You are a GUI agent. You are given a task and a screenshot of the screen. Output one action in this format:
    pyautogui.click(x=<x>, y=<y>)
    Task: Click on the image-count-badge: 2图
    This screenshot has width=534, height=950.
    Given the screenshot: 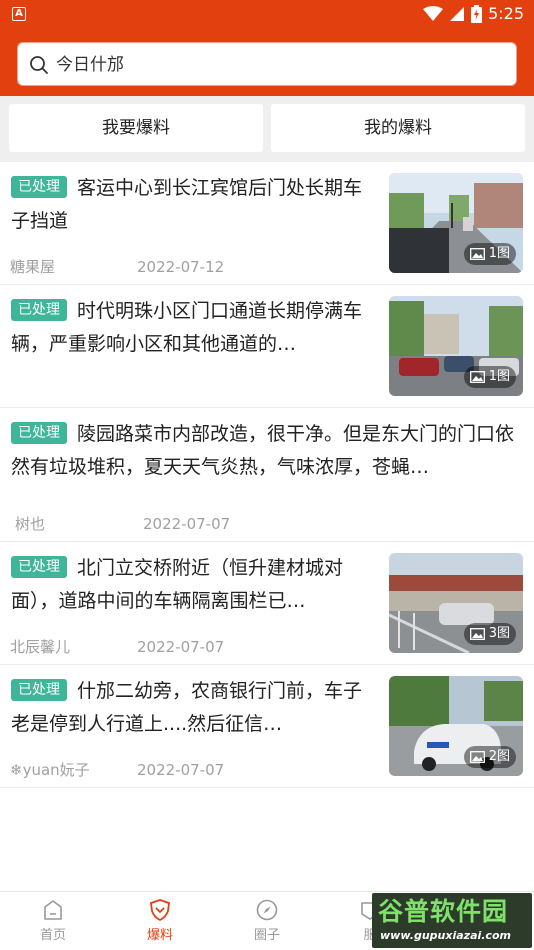 What is the action you would take?
    pyautogui.click(x=489, y=757)
    